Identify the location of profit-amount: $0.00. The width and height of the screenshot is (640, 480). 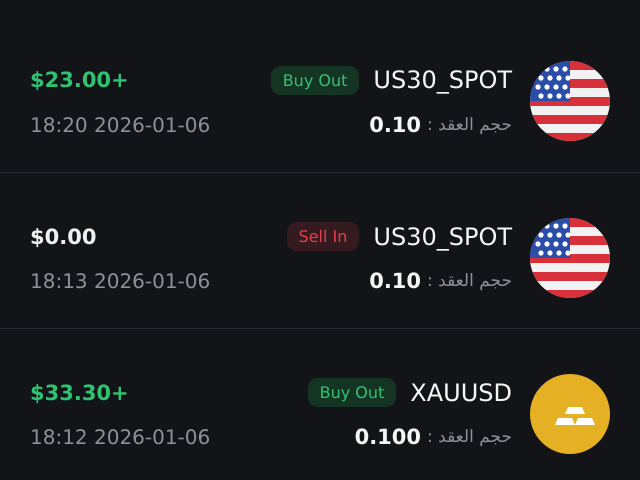
(63, 236).